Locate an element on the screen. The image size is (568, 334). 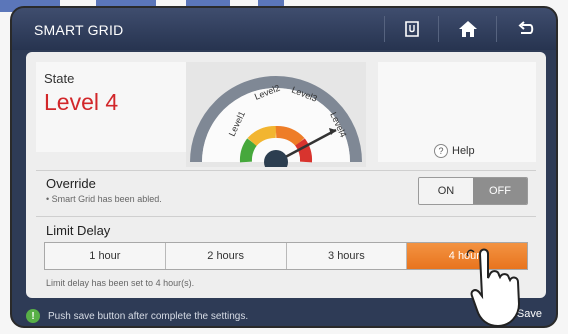
state-value: Level 4 is located at coordinates (81, 102).